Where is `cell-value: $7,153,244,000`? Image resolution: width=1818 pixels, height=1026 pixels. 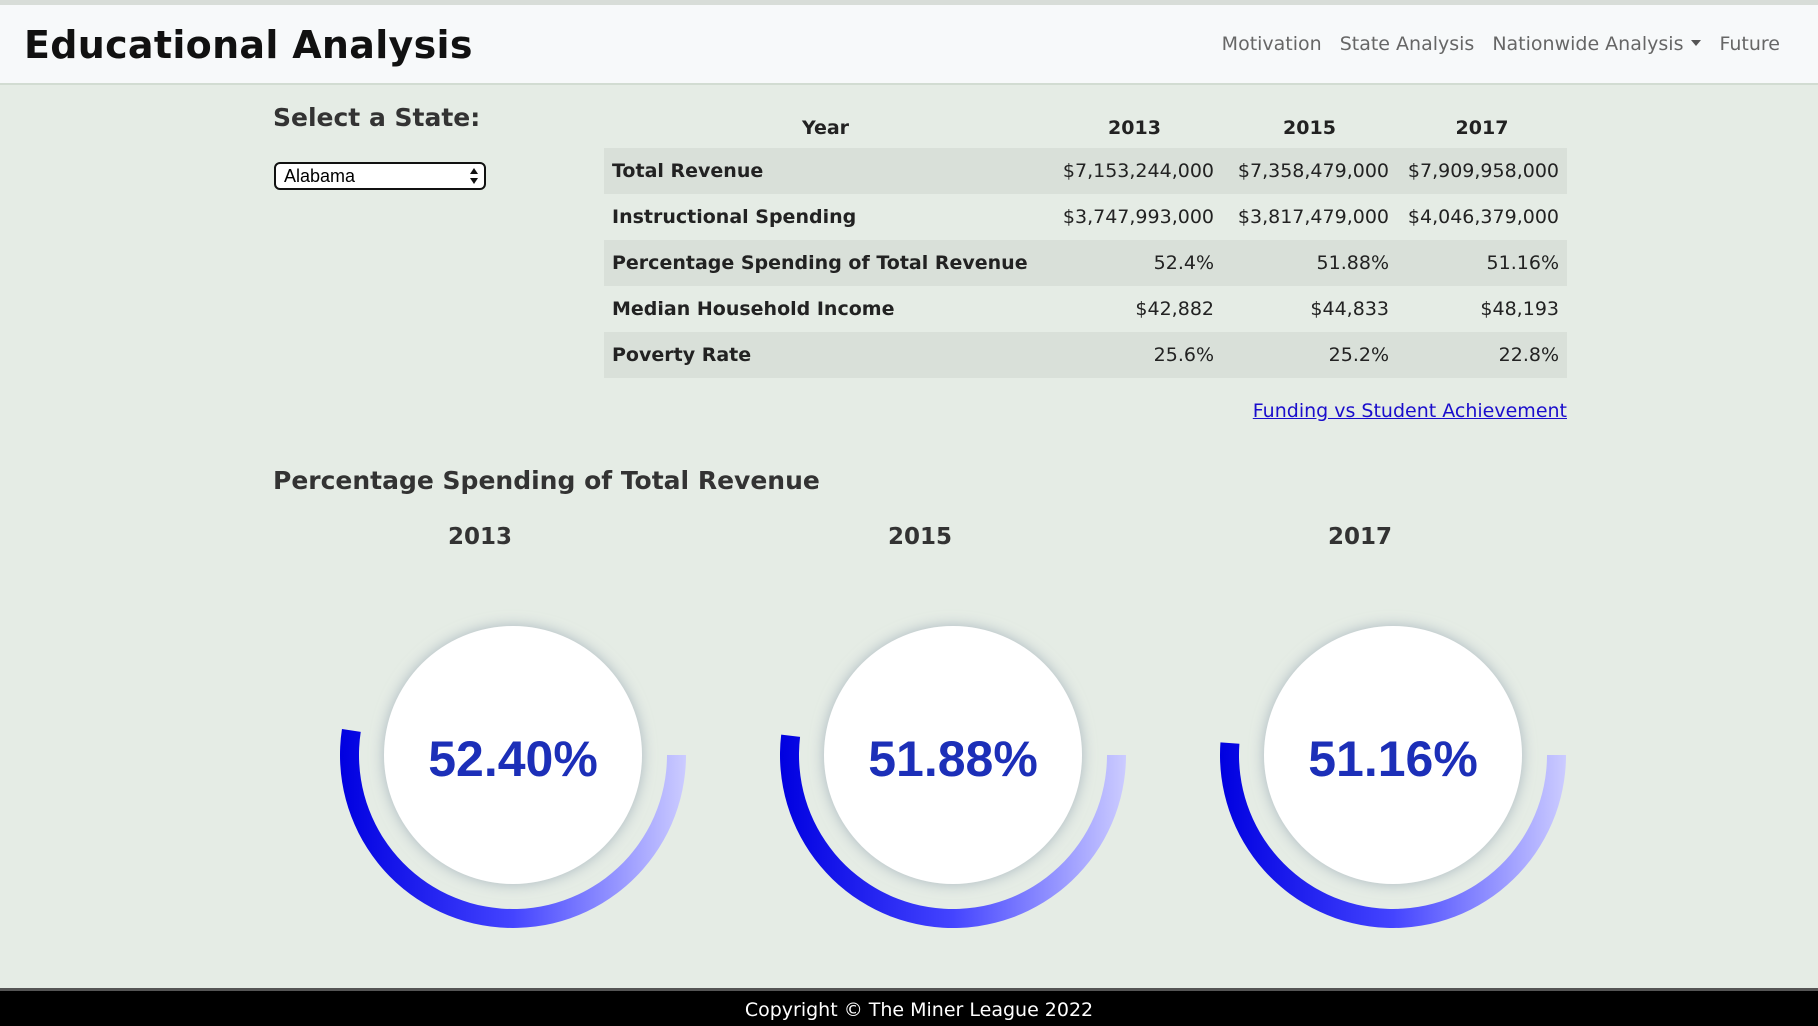
cell-value: $7,153,244,000 is located at coordinates (1134, 171).